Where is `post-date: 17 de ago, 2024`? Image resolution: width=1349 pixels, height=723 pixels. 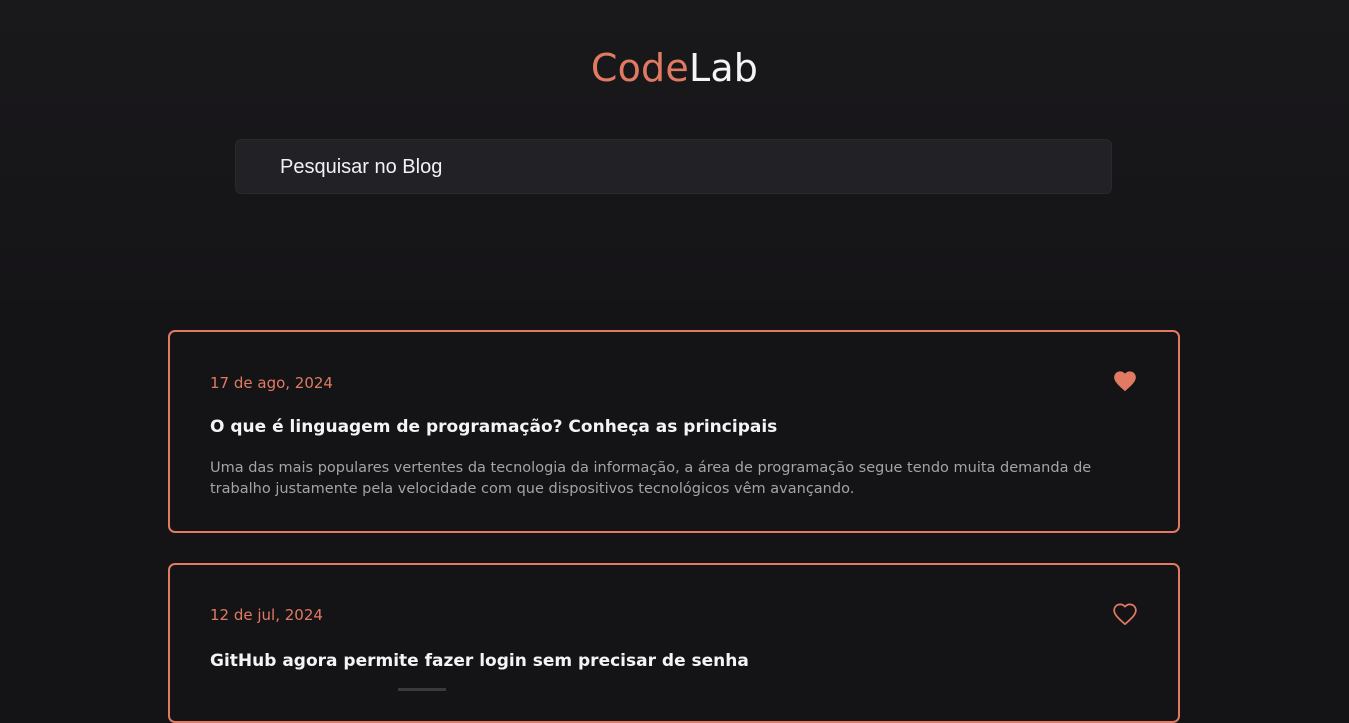
post-date: 17 de ago, 2024 is located at coordinates (271, 383).